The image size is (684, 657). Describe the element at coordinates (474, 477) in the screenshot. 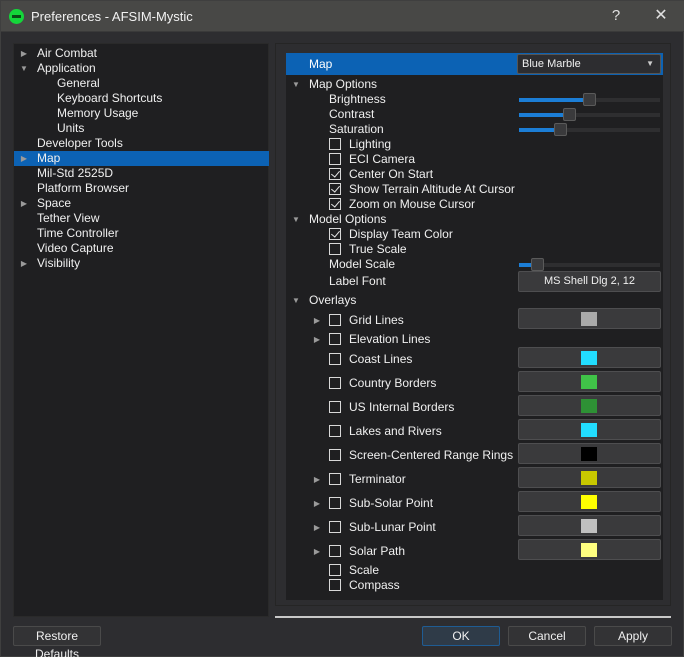

I see `overlay-terminator: ▶ Terminator` at that location.